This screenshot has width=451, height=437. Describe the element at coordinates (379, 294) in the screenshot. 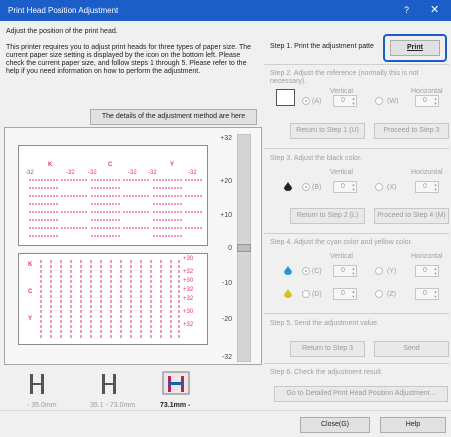

I see `radio-z` at that location.